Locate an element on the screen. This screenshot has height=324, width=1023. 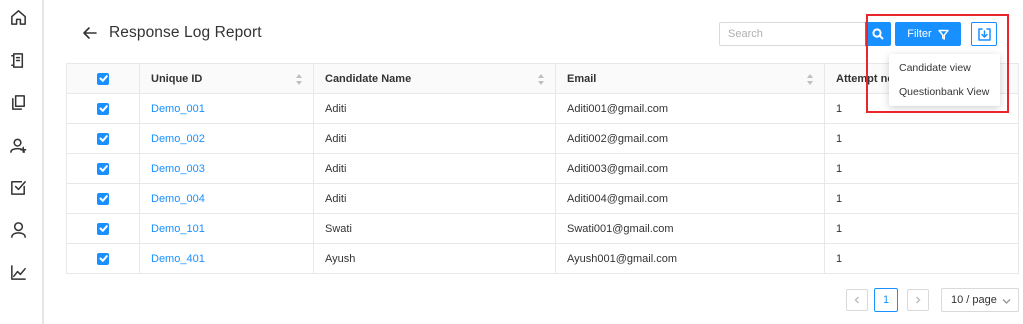
prev-page-button is located at coordinates (857, 300).